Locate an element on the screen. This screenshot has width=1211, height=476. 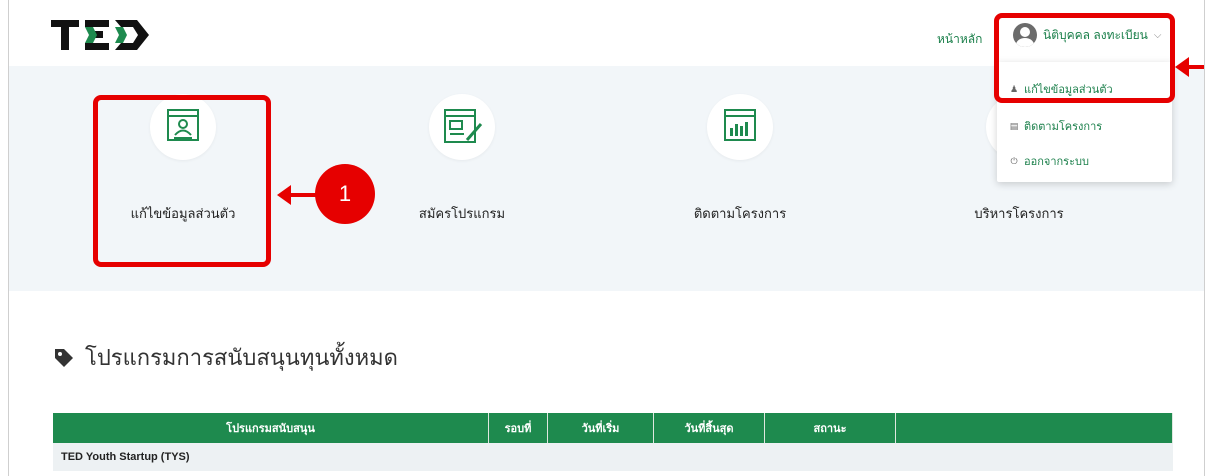
dropdown-item-track-project: ▤ ติดตามโครงการ is located at coordinates (1055, 126).